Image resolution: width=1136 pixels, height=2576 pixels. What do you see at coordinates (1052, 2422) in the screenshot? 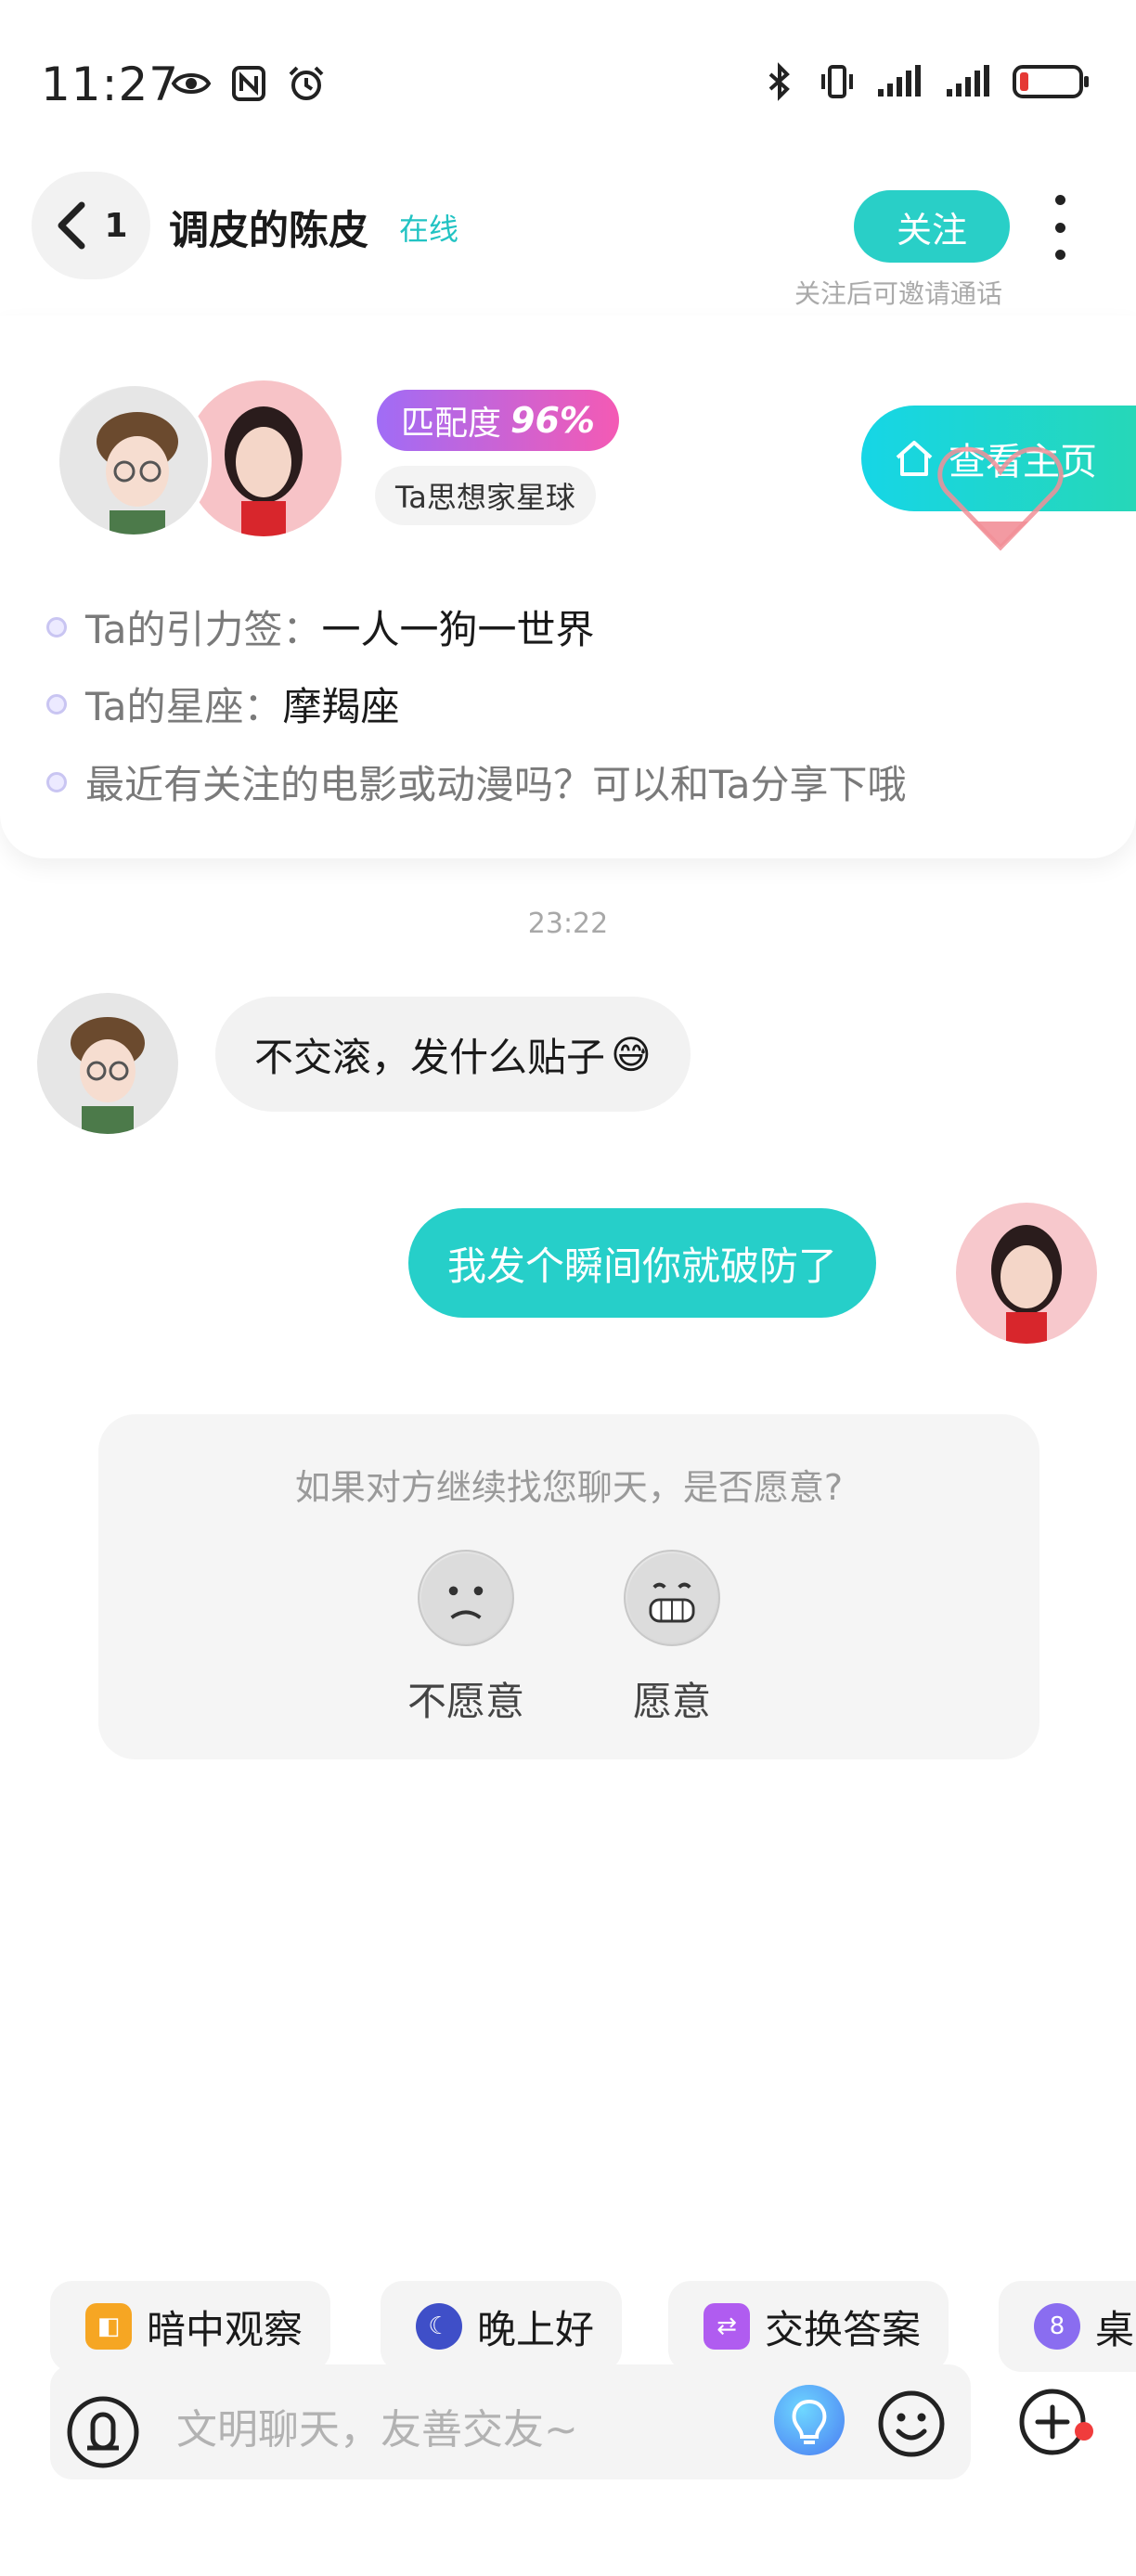
I see `add-attachment-icon` at bounding box center [1052, 2422].